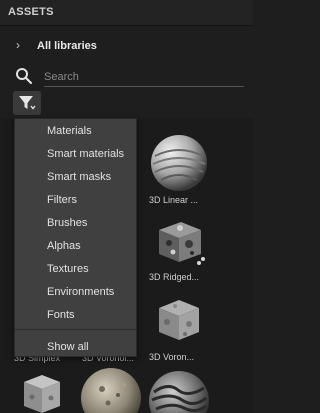  What do you see at coordinates (67, 46) in the screenshot?
I see `libraries-label: All libraries` at bounding box center [67, 46].